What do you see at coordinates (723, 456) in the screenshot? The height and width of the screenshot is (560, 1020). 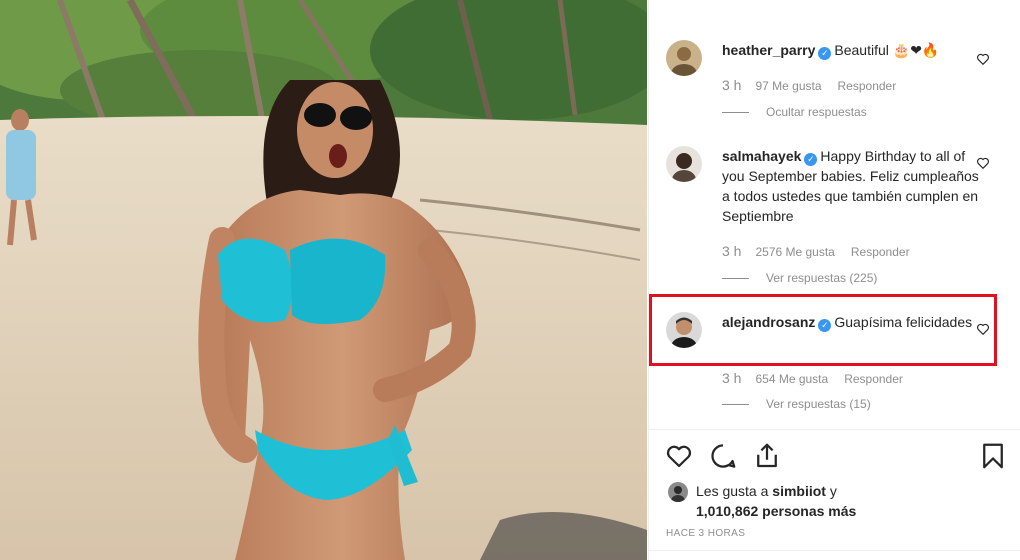 I see `comment-icon` at bounding box center [723, 456].